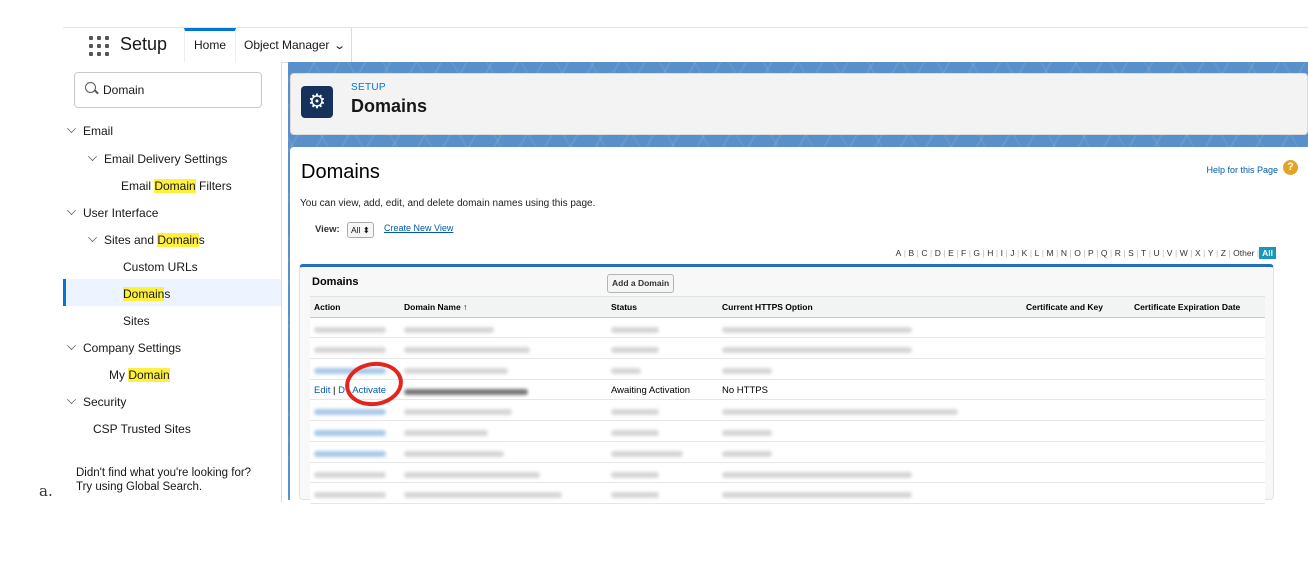 The width and height of the screenshot is (1308, 571). Describe the element at coordinates (977, 253) in the screenshot. I see `alphabet-filter-g: G` at that location.